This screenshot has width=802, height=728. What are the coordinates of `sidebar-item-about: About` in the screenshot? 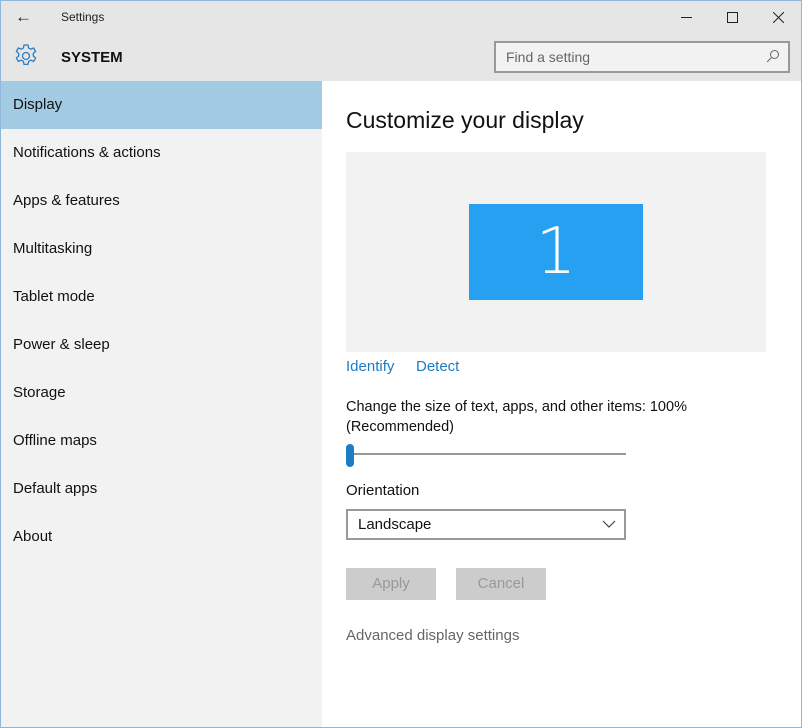 It's located at (161, 537).